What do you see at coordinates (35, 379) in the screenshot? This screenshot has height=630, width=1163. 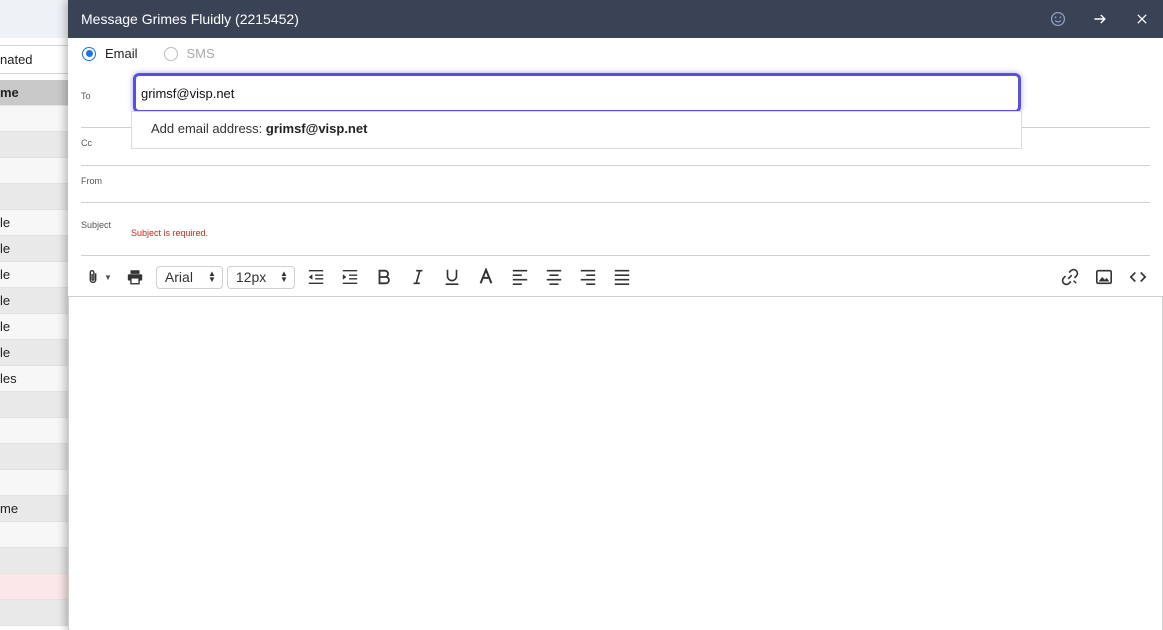 I see `background-table-row: les` at bounding box center [35, 379].